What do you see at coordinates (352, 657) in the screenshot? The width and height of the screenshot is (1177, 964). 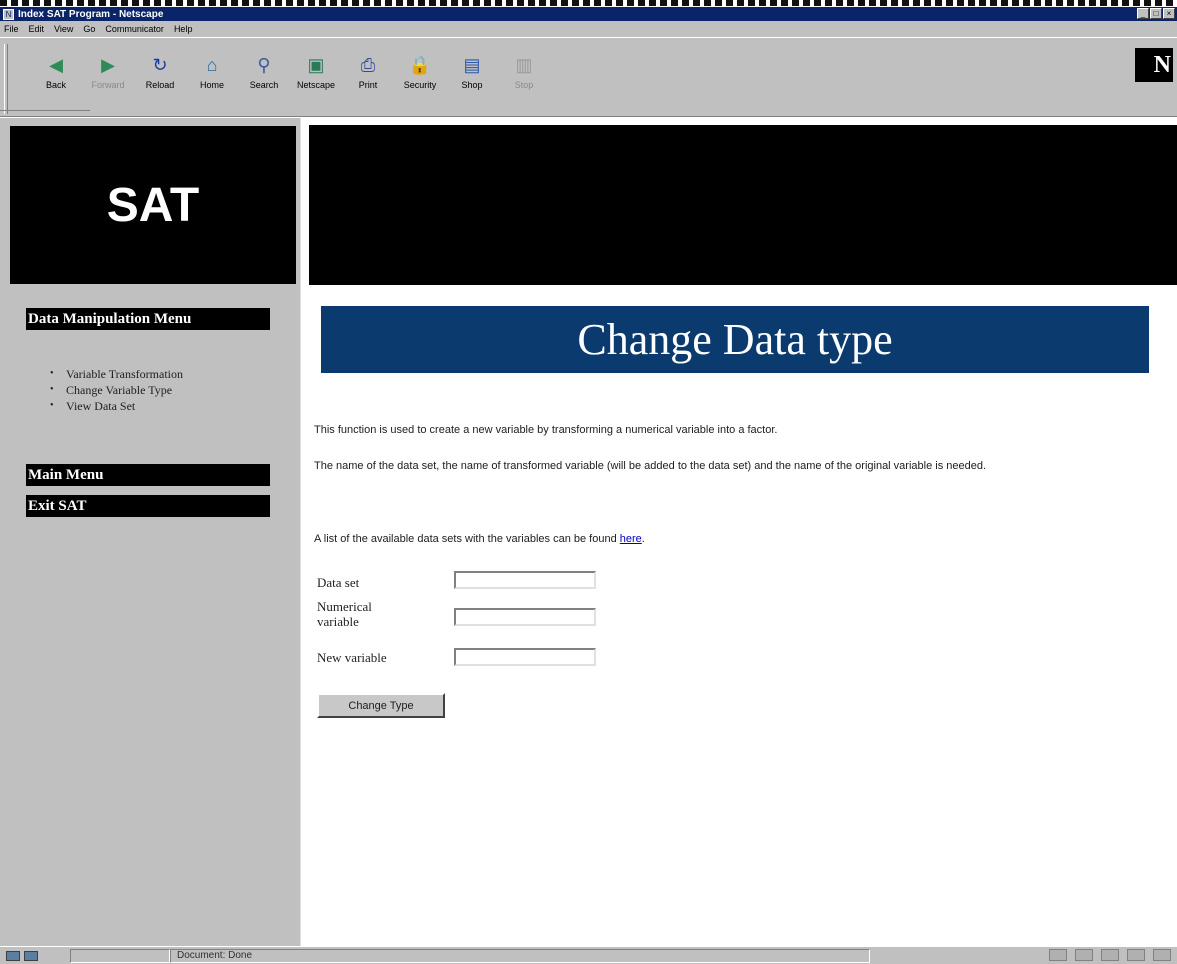 I see `new-variable-label: New variable` at bounding box center [352, 657].